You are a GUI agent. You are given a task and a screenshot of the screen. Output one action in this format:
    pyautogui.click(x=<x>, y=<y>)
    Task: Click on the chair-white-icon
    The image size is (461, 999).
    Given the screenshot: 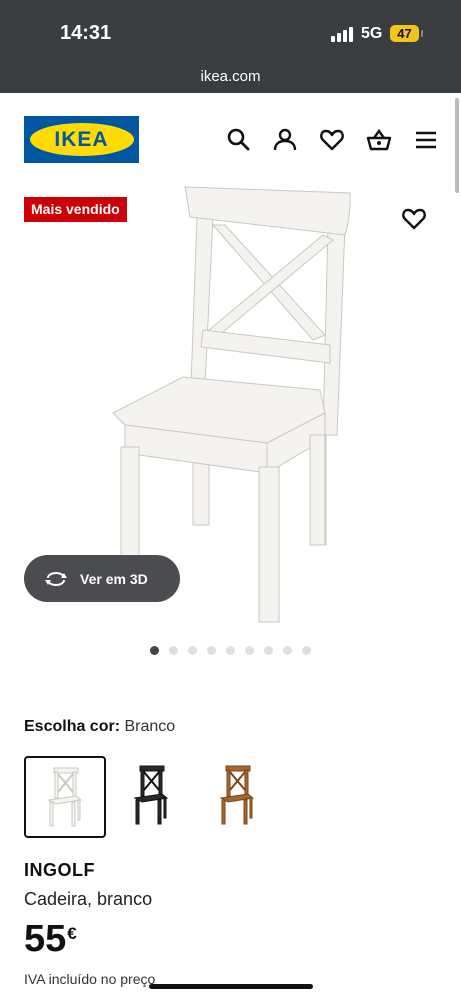 What is the action you would take?
    pyautogui.click(x=65, y=797)
    